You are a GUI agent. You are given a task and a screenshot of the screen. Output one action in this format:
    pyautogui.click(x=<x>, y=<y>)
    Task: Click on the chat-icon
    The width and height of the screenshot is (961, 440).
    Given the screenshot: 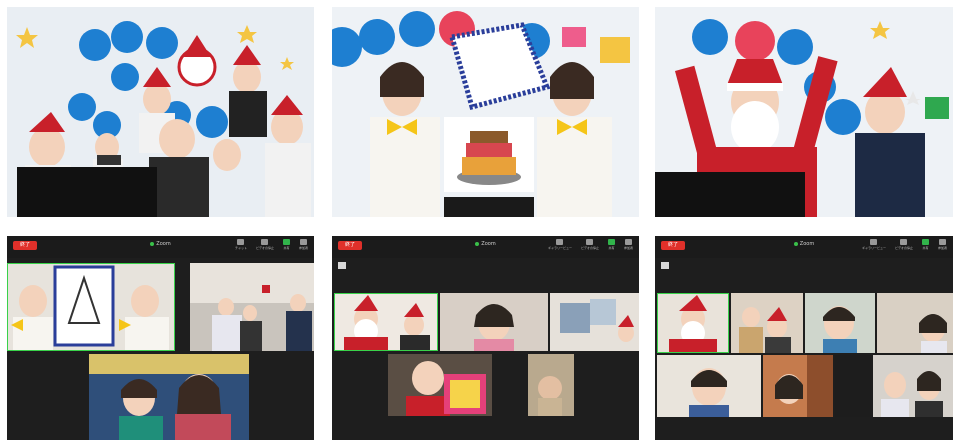 What is the action you would take?
    pyautogui.click(x=241, y=242)
    